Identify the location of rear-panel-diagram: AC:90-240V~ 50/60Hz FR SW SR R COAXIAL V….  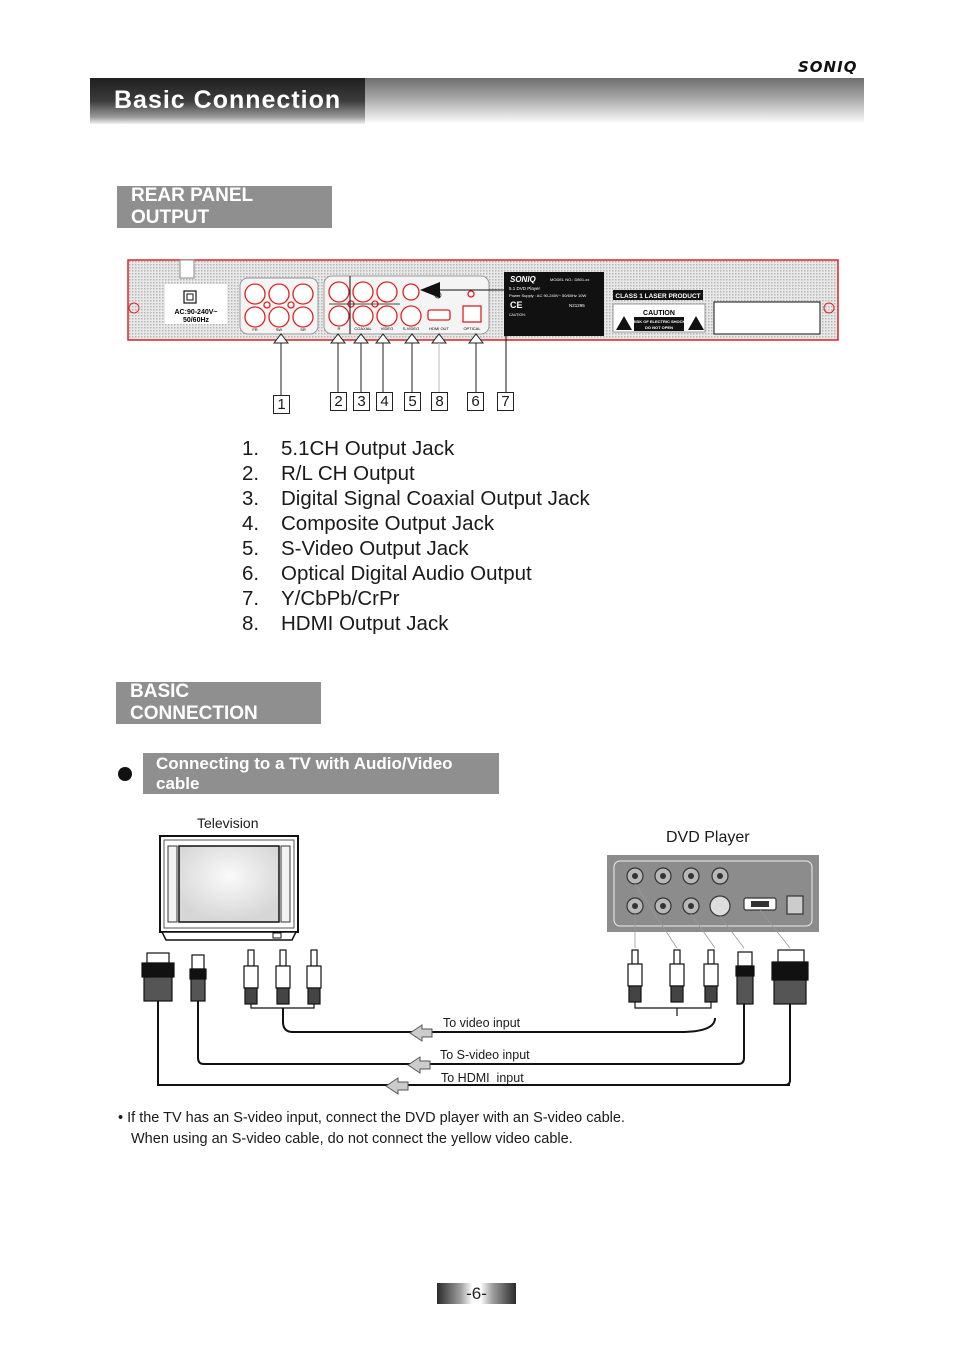
(483, 329).